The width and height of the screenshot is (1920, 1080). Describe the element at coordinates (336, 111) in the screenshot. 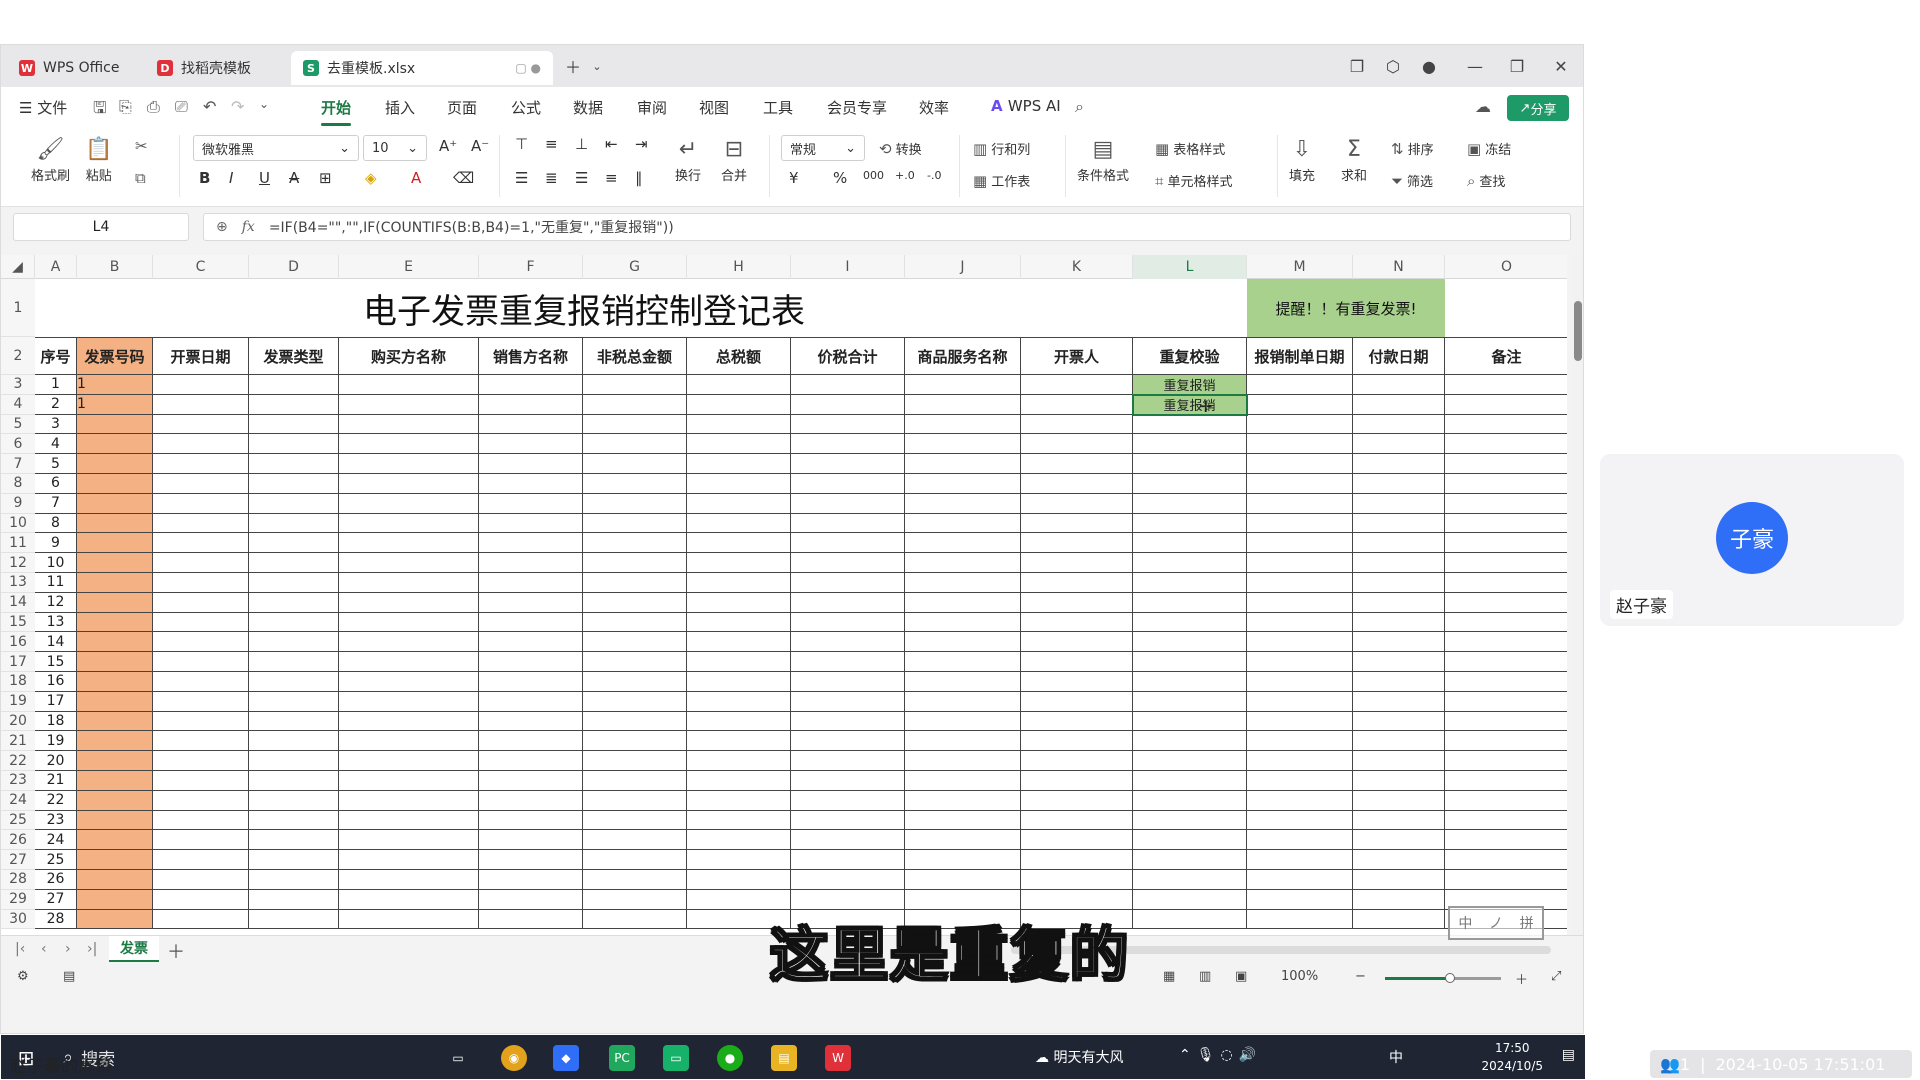

I see `menu-home: 开始` at that location.